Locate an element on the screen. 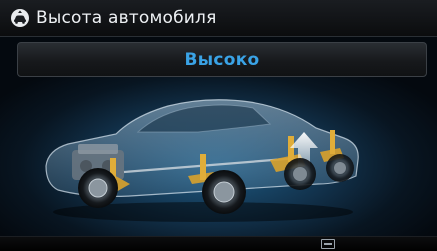 Image resolution: width=437 pixels, height=251 pixels. media-status-icon is located at coordinates (328, 244).